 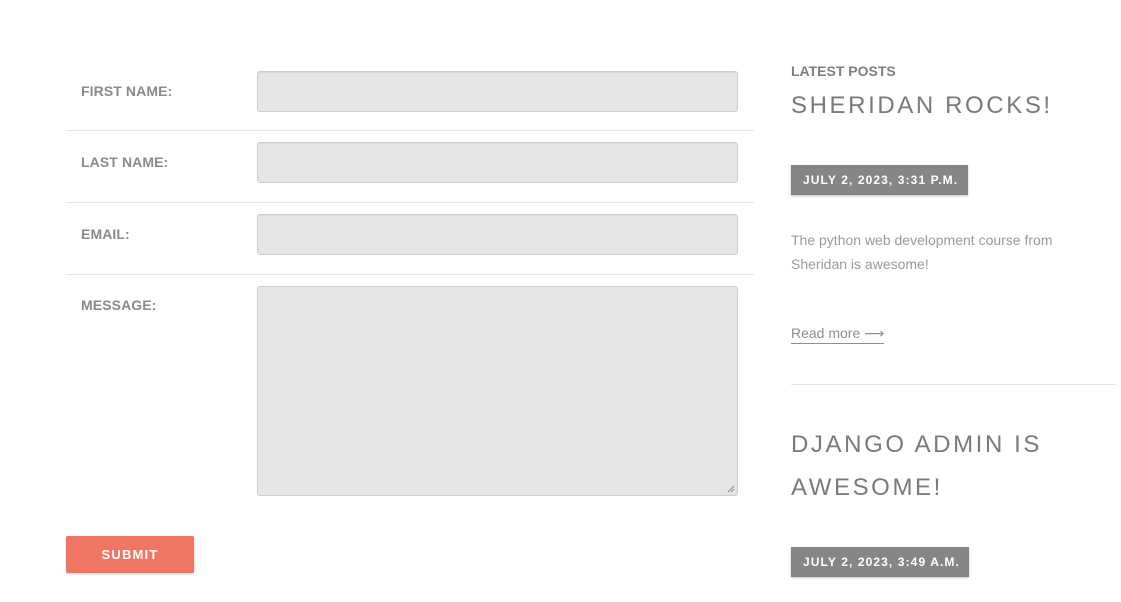 What do you see at coordinates (953, 105) in the screenshot?
I see `post-title: SHERIDAN ROCKS!` at bounding box center [953, 105].